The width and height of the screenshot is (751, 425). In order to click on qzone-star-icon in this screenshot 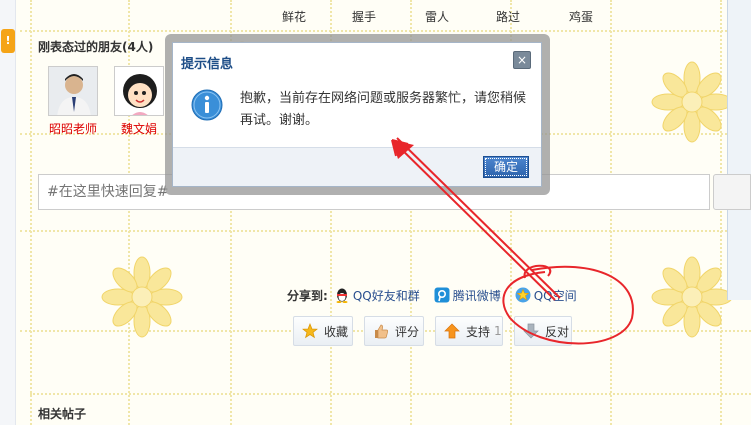, I will do `click(523, 295)`.